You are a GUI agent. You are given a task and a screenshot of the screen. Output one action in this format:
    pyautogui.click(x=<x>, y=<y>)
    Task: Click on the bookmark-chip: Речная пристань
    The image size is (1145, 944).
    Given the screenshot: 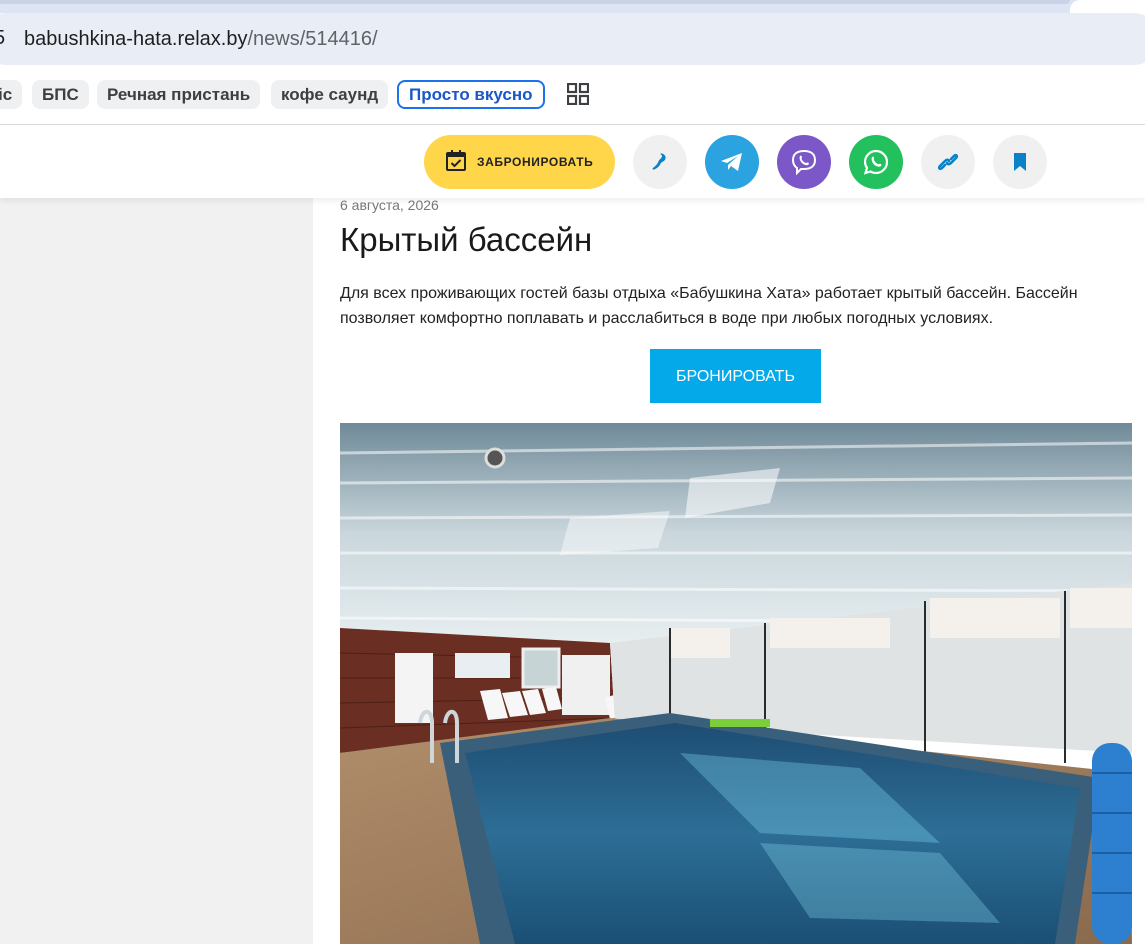 What is the action you would take?
    pyautogui.click(x=179, y=94)
    